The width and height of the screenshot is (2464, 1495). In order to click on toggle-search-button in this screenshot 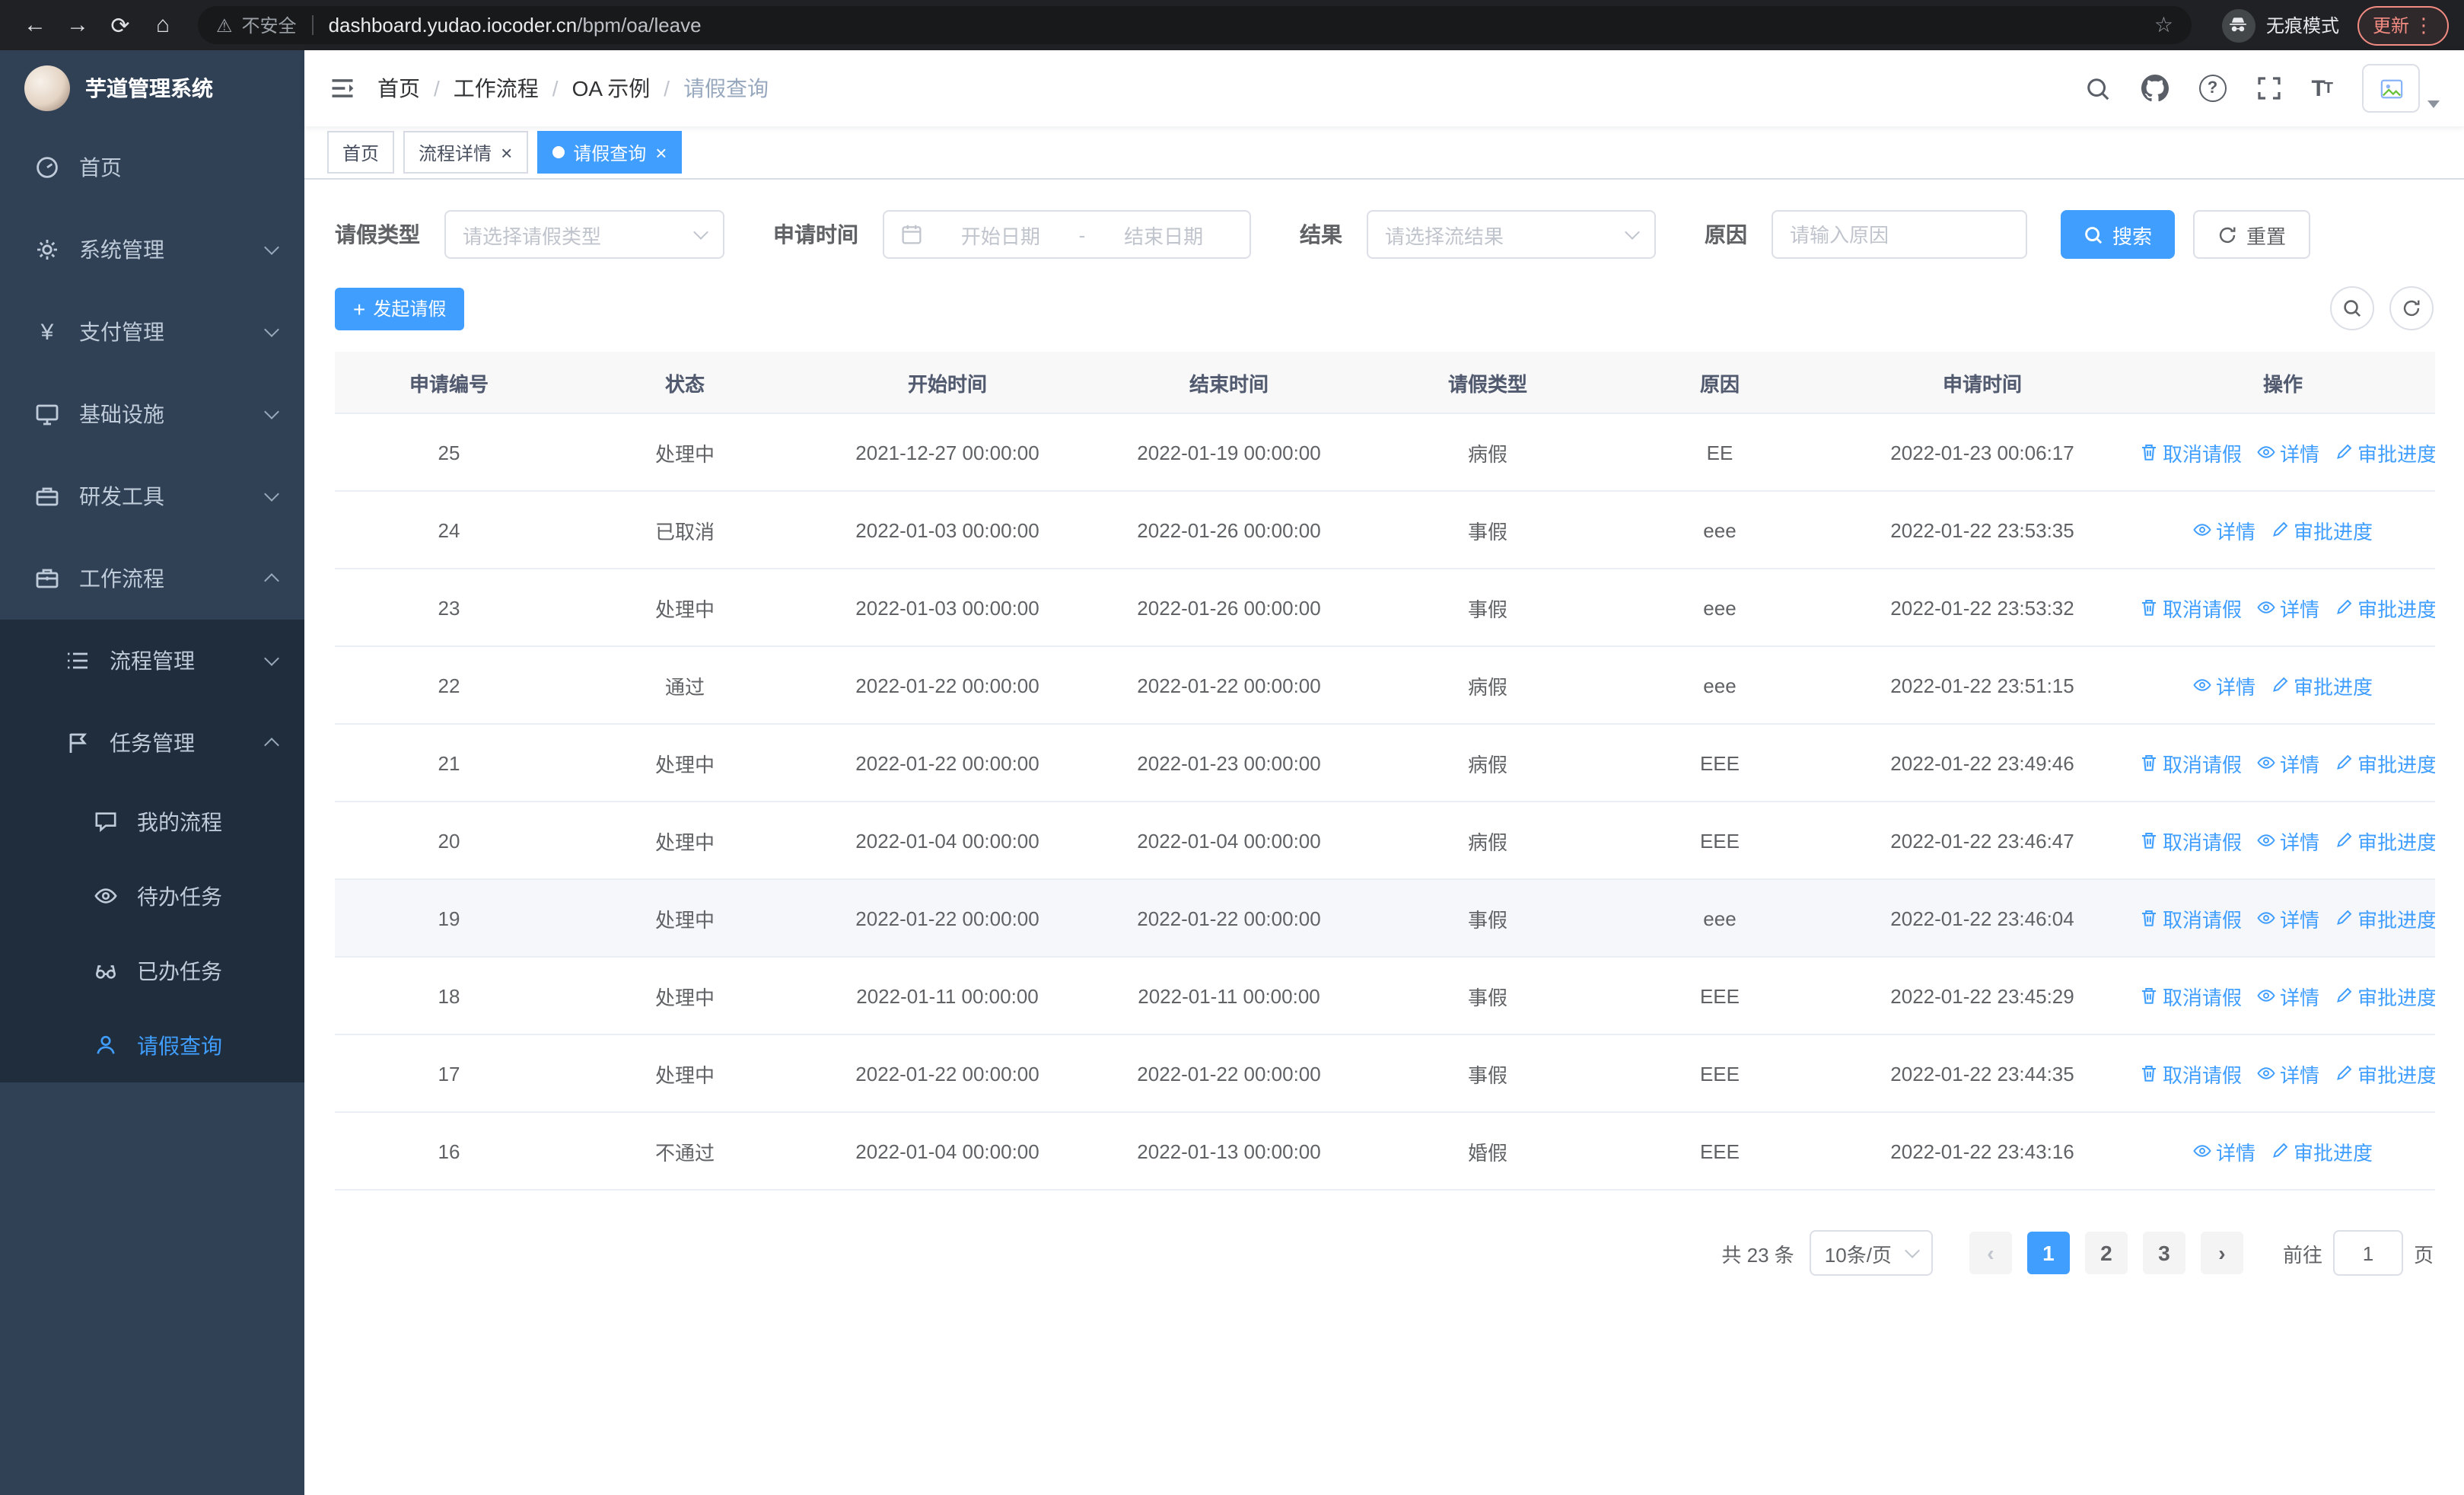, I will do `click(2352, 308)`.